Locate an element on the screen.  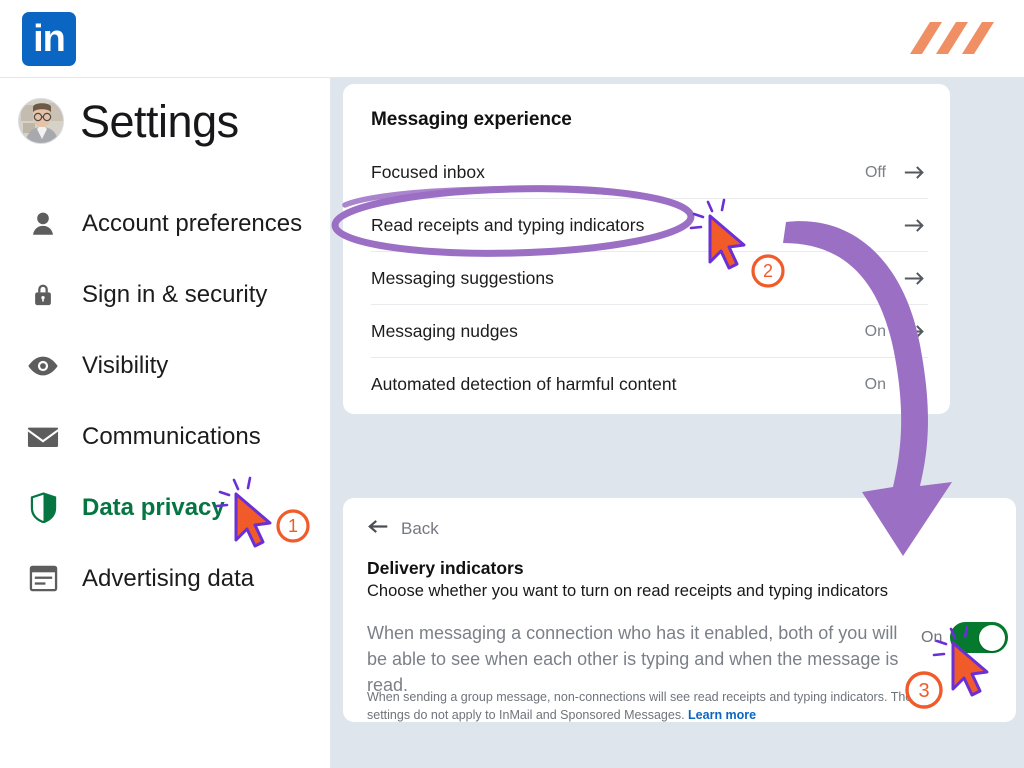
toggle-label: On is located at coordinates (932, 637).